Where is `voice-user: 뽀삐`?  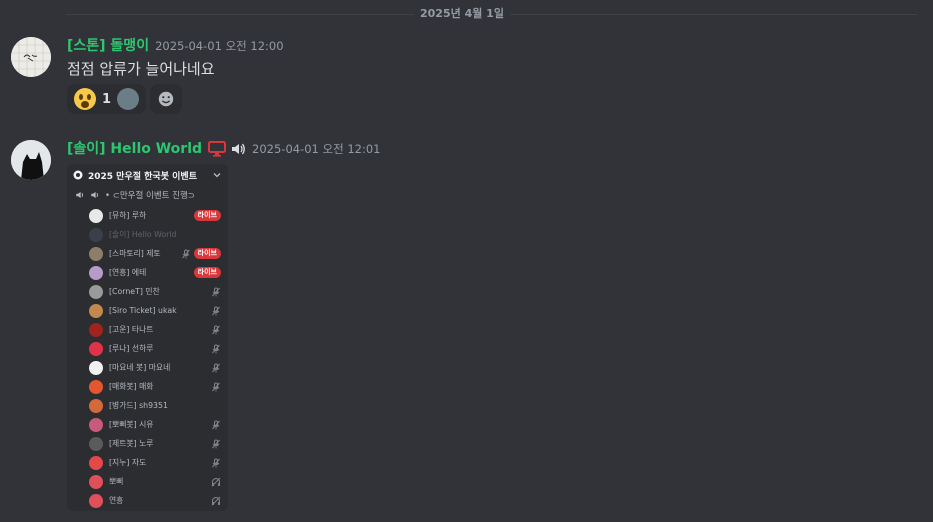
voice-user: 뽀삐 is located at coordinates (147, 481).